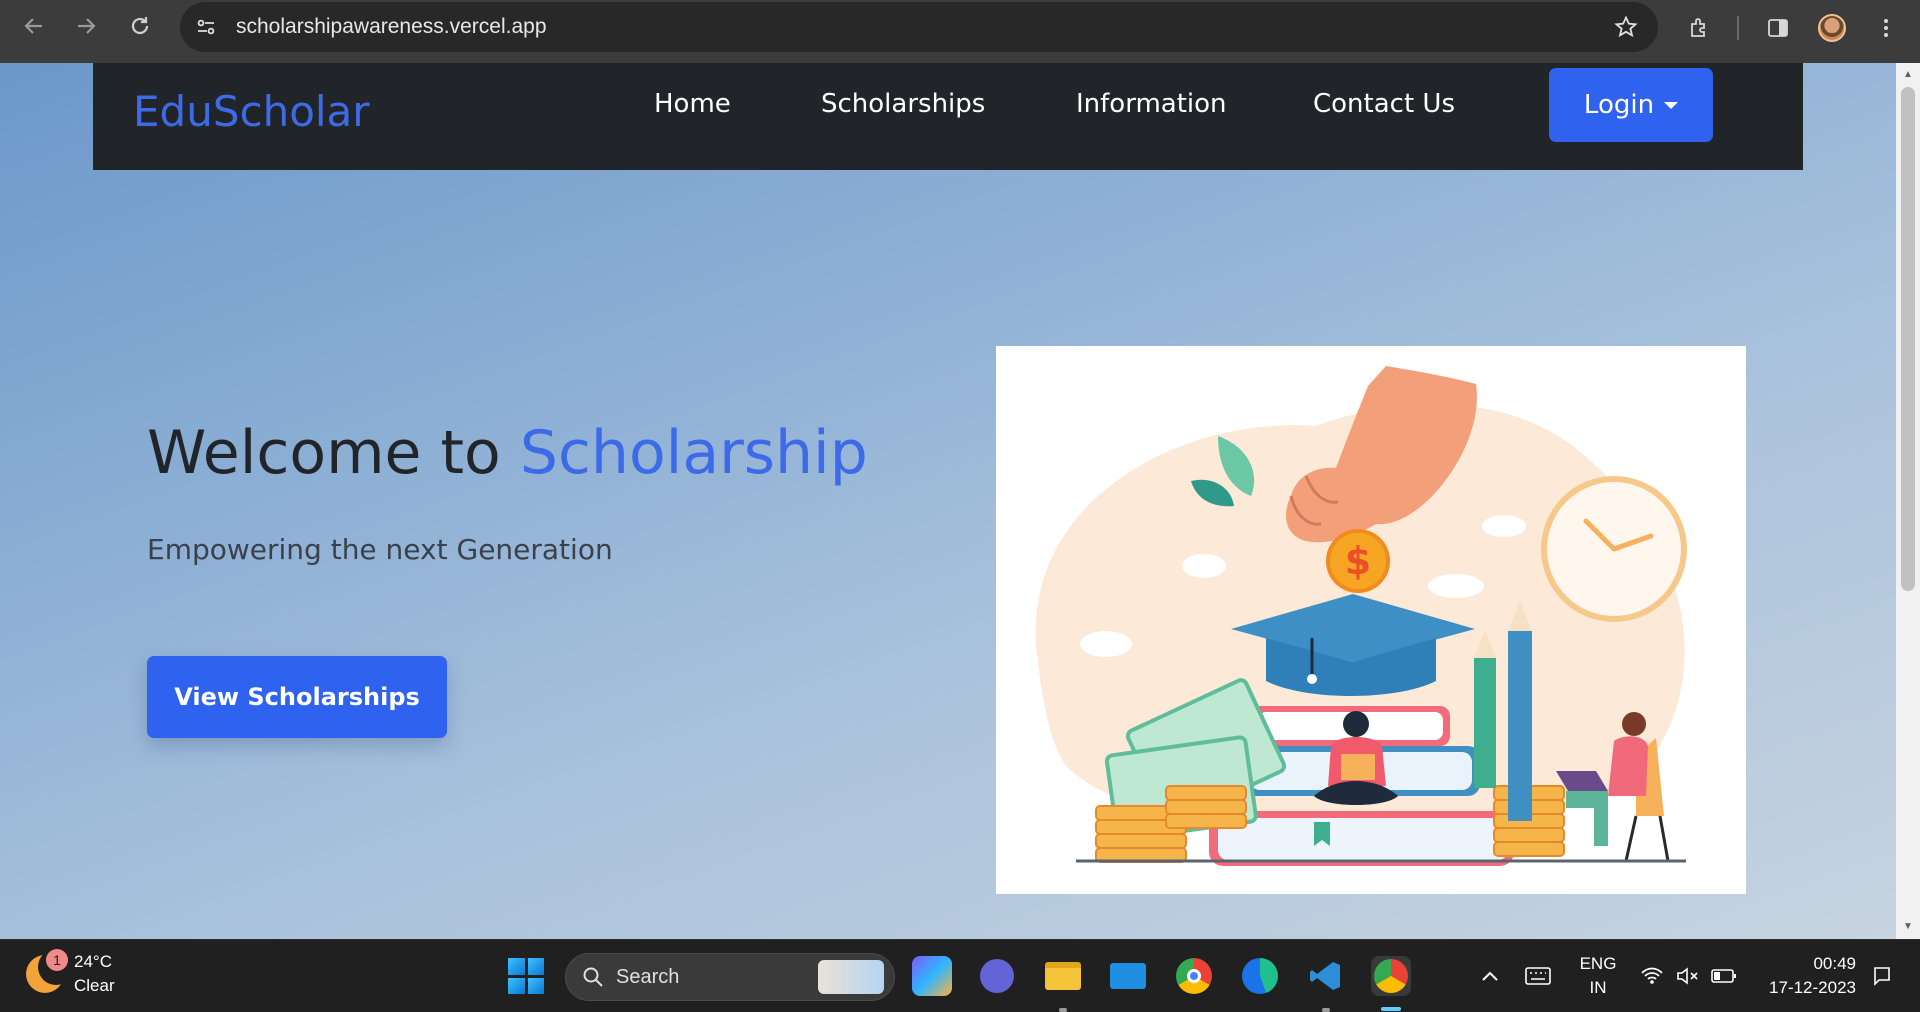  I want to click on back-arrow-icon, so click(34, 26).